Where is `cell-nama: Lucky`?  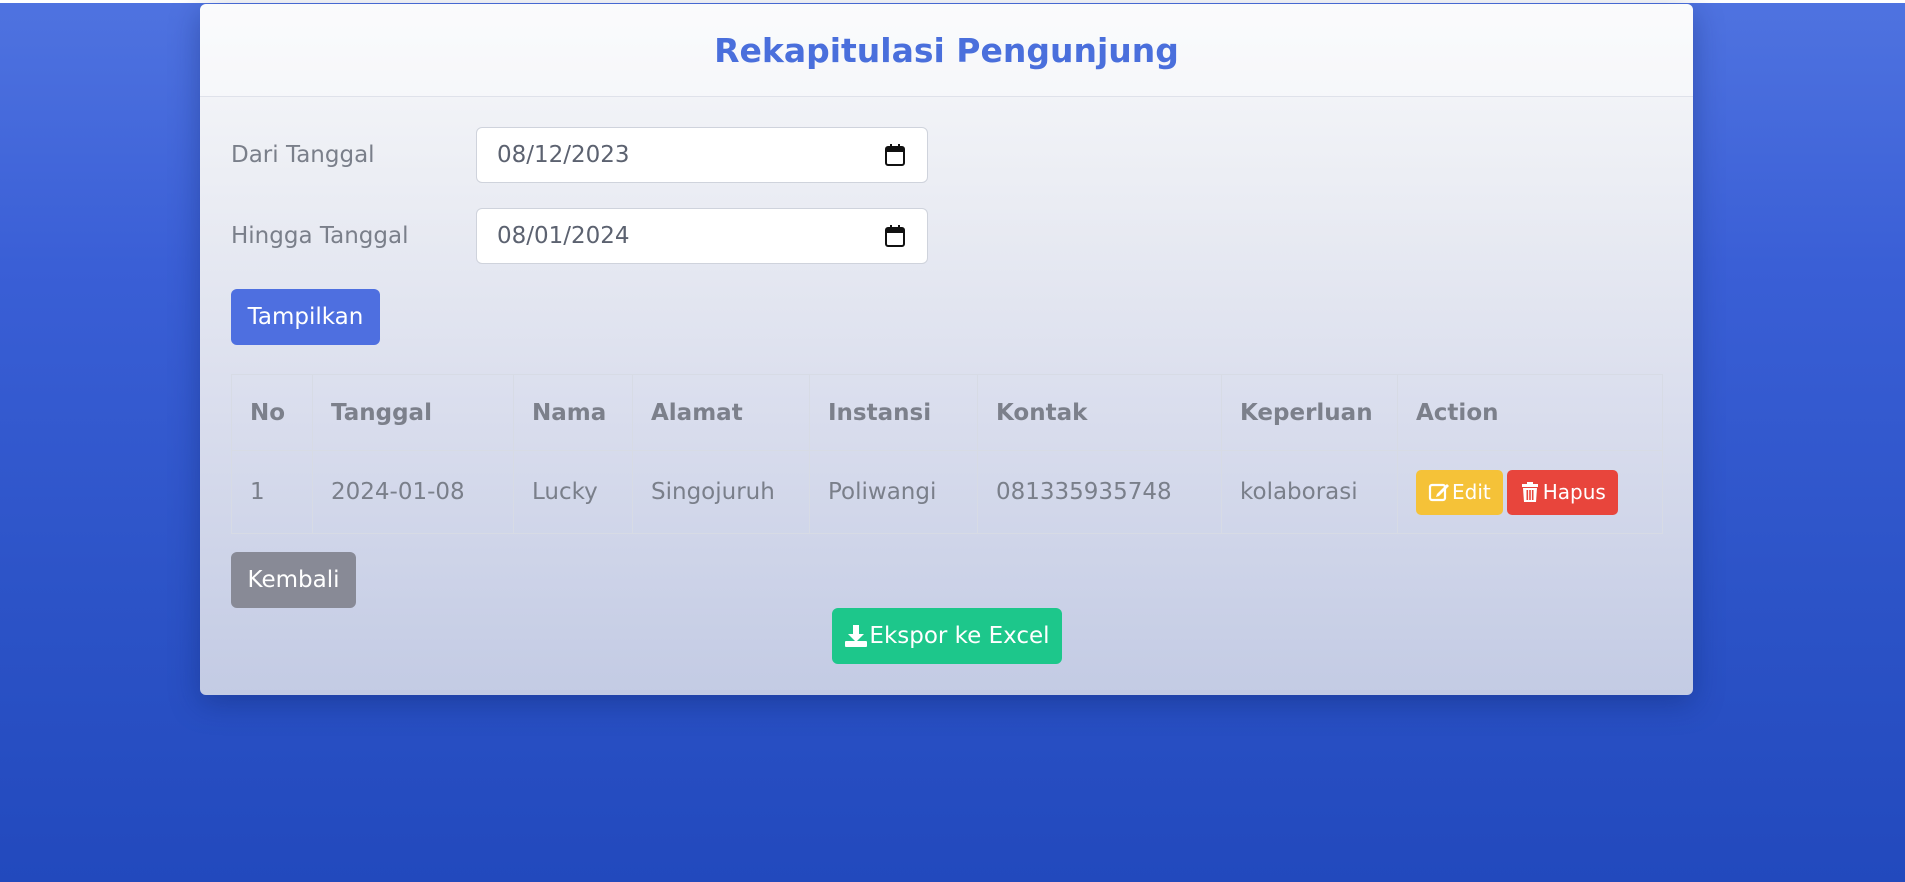
cell-nama: Lucky is located at coordinates (573, 492).